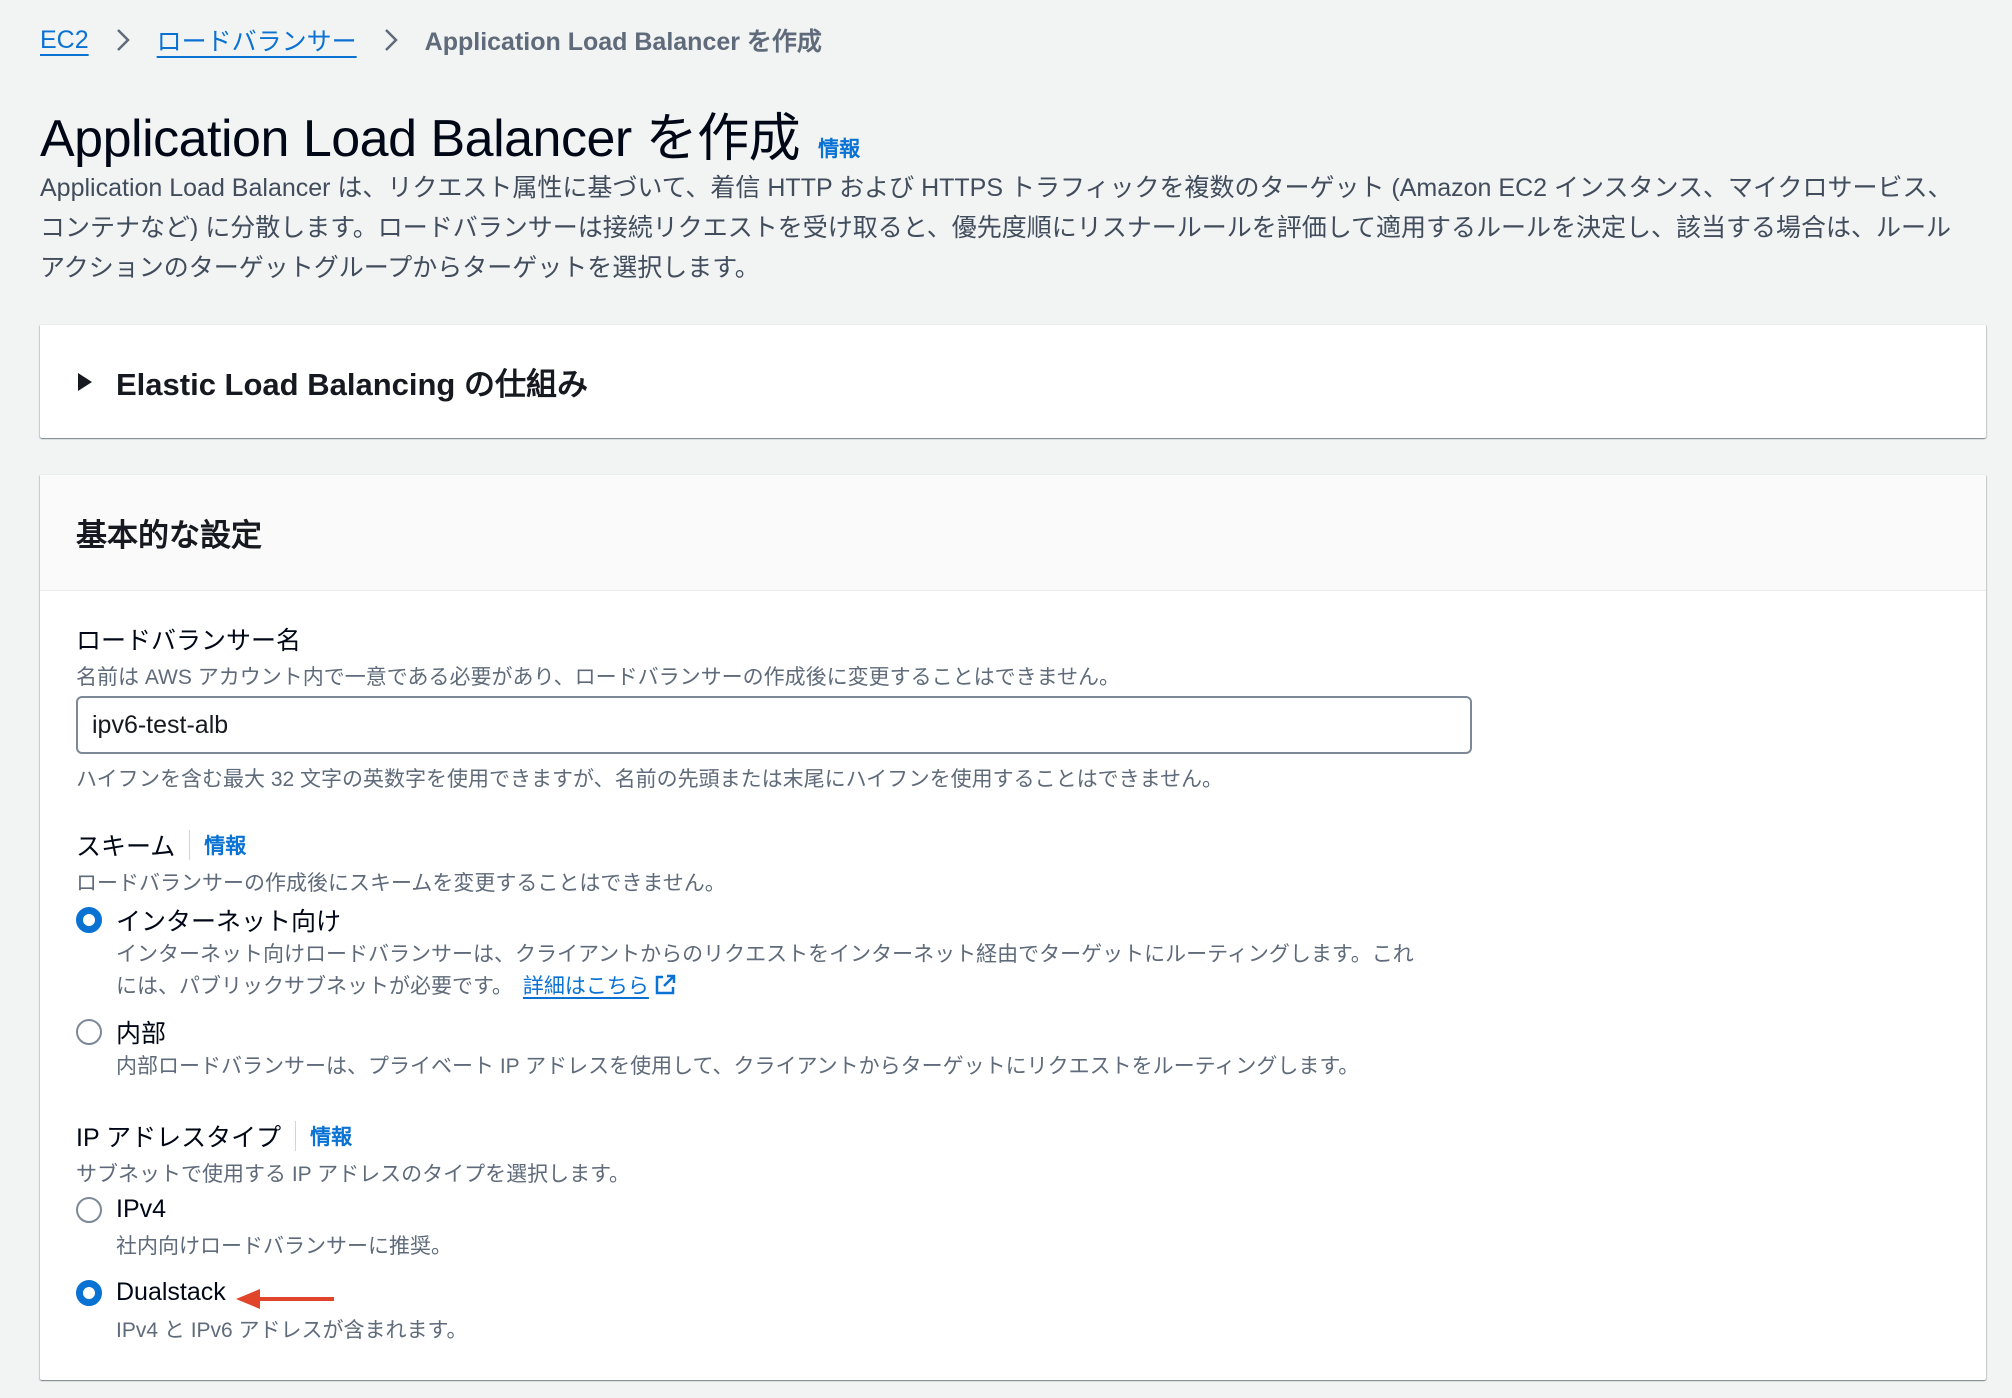  Describe the element at coordinates (1013, 533) in the screenshot. I see `basic-settings-header: 基本的な設定` at that location.